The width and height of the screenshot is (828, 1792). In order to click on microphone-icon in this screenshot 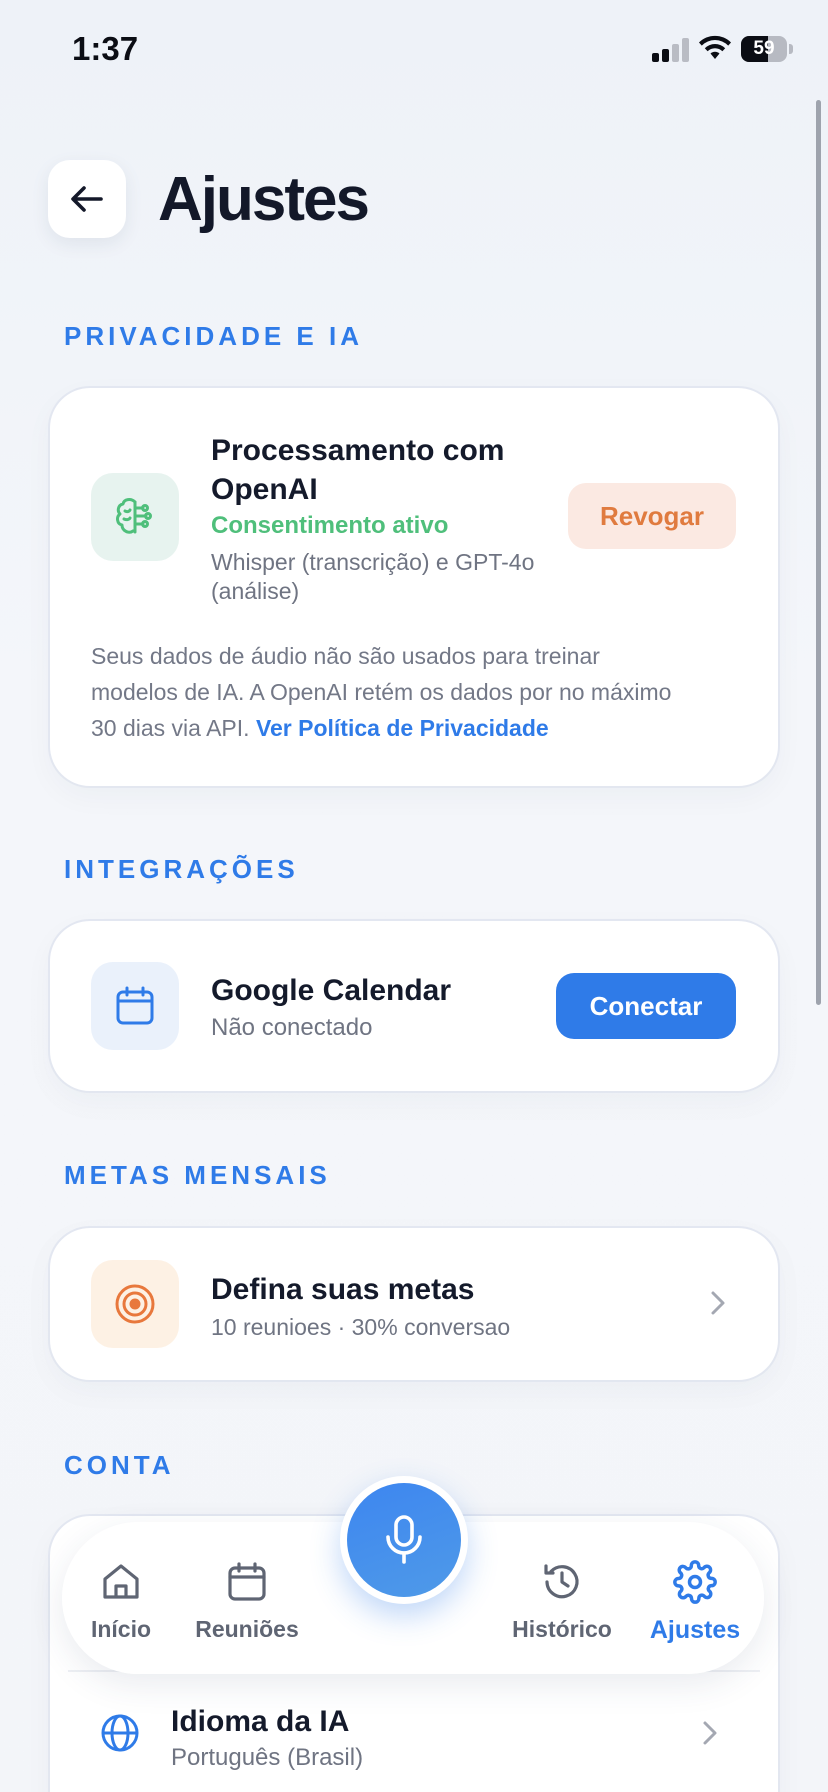, I will do `click(404, 1539)`.